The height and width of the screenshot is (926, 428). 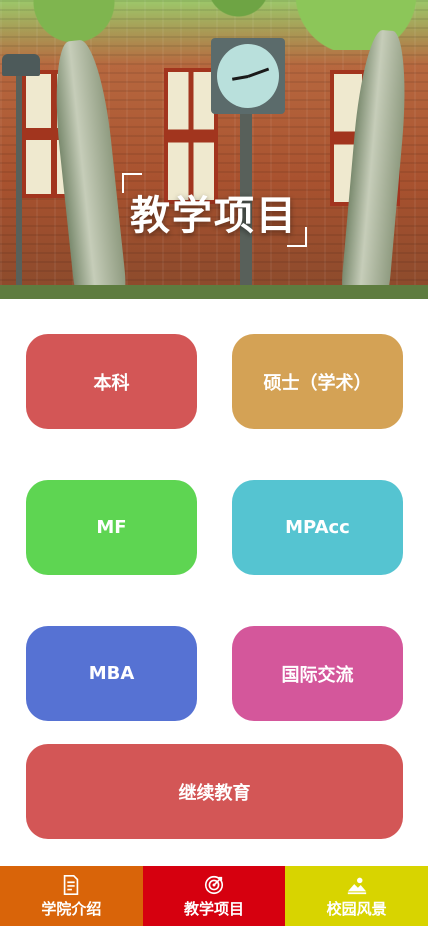 I want to click on program-mba-button: MBA, so click(x=111, y=673).